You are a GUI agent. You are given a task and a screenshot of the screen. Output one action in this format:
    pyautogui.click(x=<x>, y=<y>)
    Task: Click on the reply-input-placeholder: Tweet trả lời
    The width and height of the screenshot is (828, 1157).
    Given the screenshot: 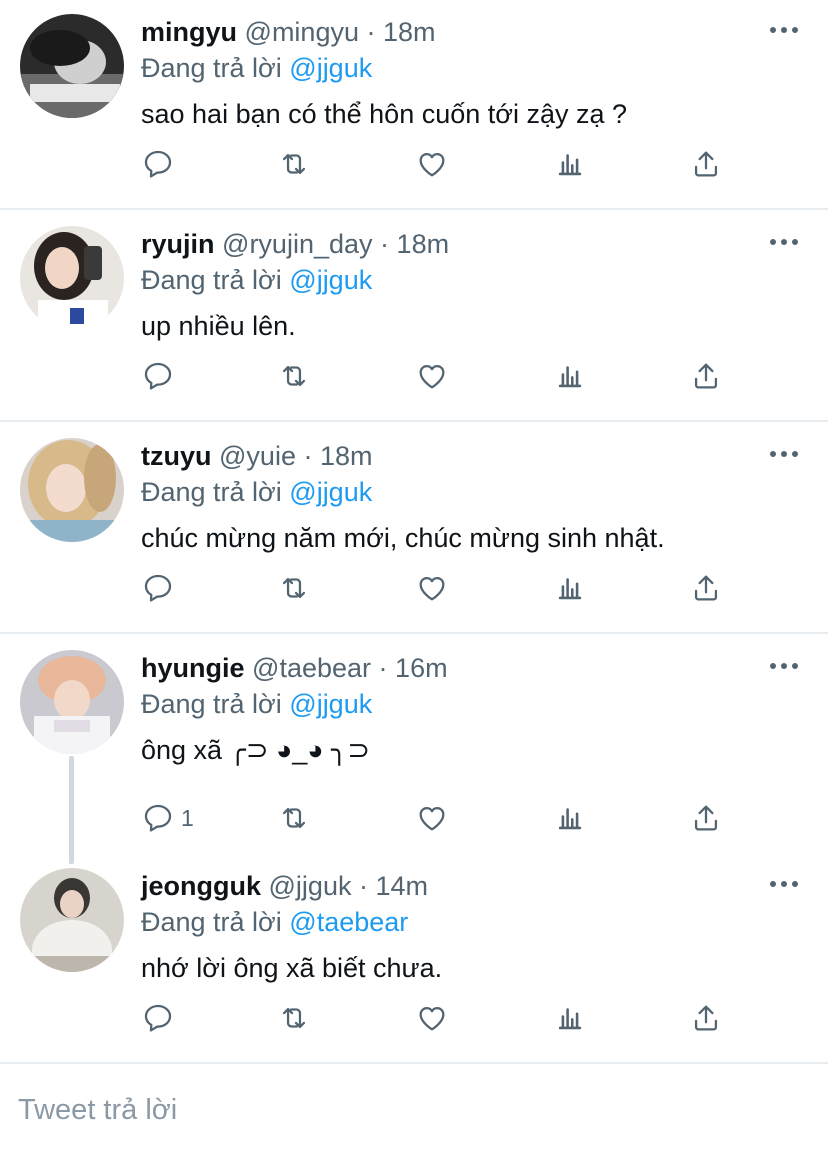 What is the action you would take?
    pyautogui.click(x=97, y=1110)
    